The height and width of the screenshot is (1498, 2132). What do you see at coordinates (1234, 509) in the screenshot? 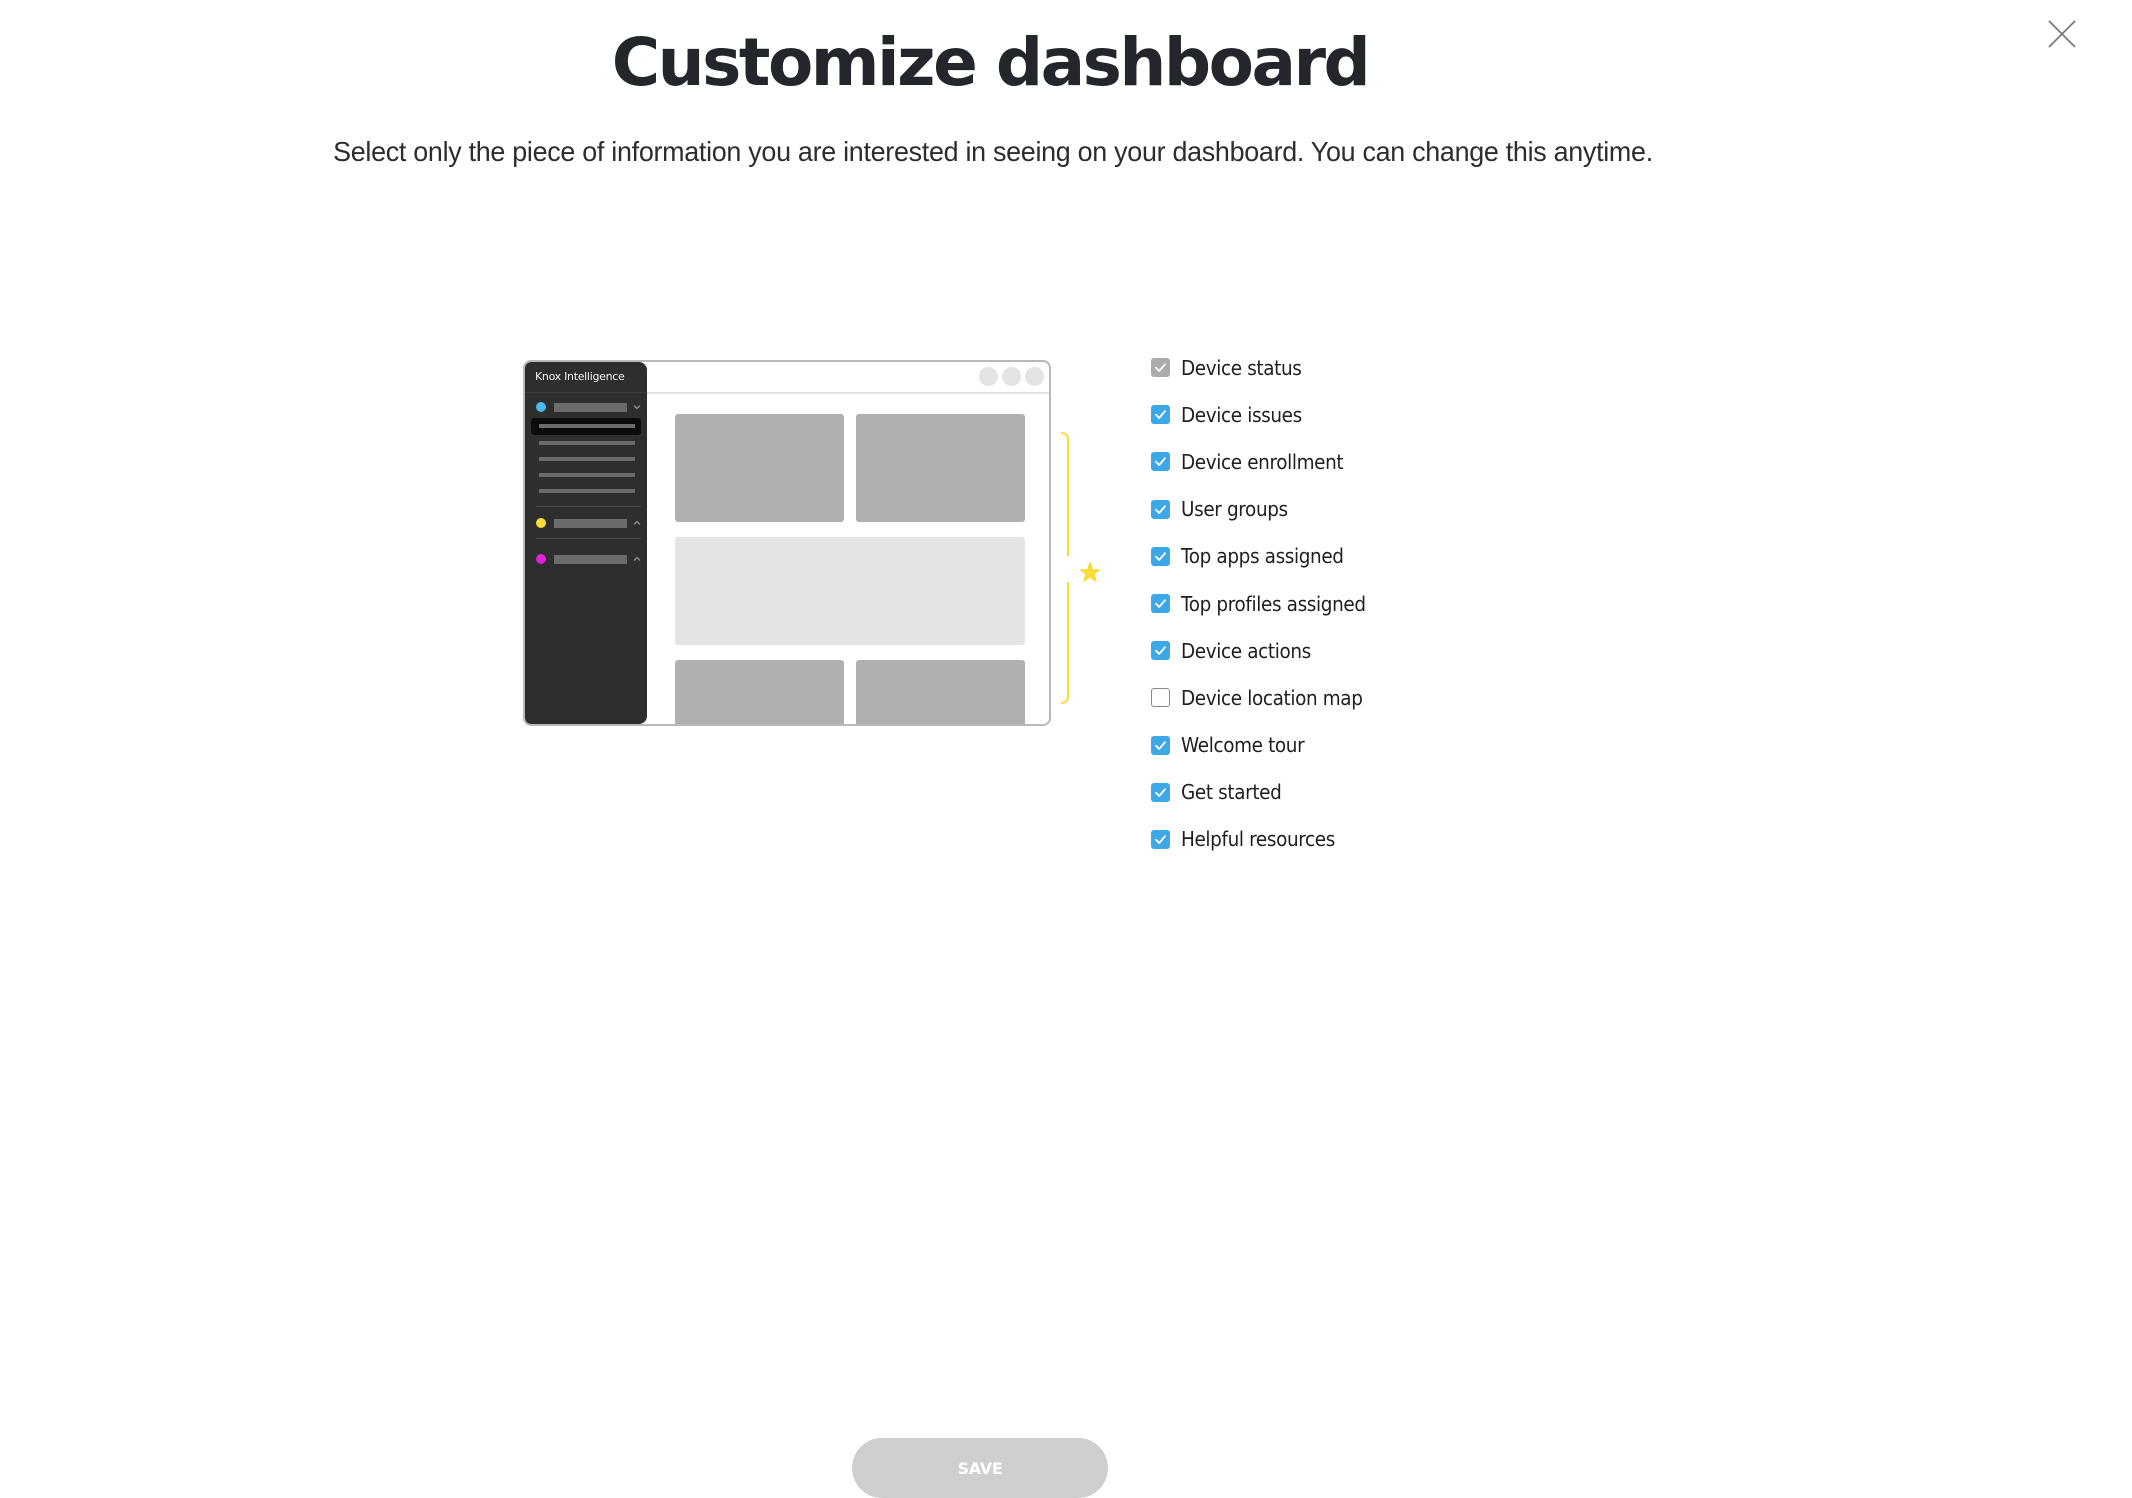
I see `option-label: User groups` at bounding box center [1234, 509].